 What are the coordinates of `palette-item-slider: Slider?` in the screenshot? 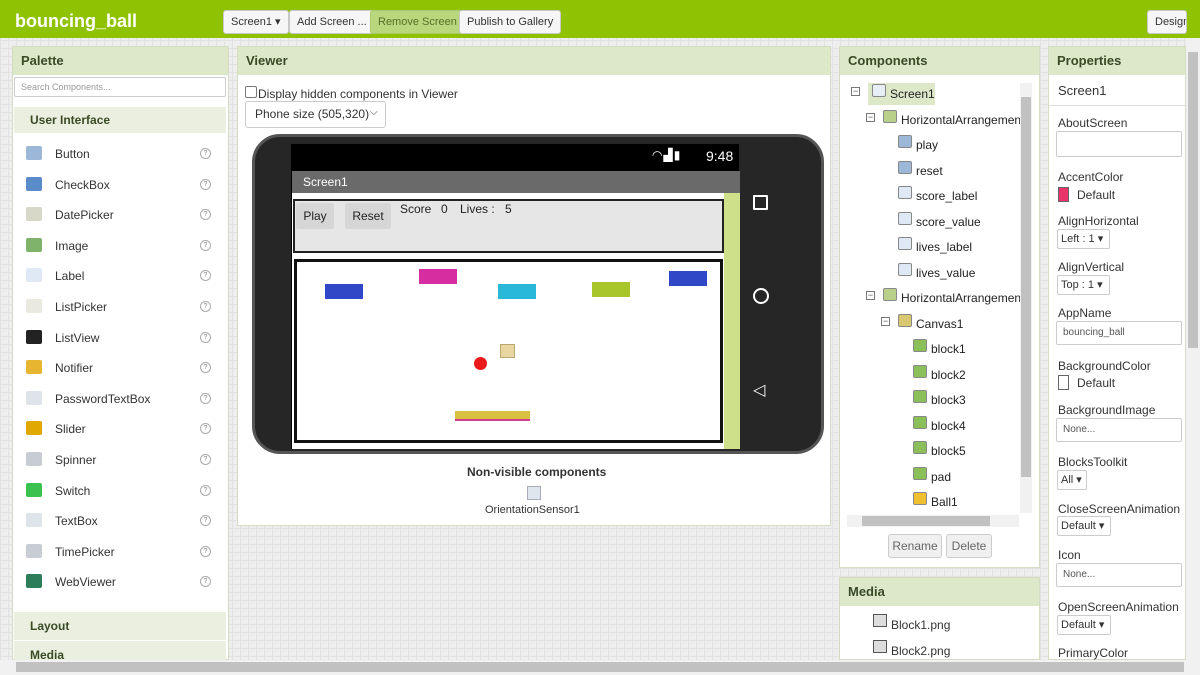 It's located at (121, 429).